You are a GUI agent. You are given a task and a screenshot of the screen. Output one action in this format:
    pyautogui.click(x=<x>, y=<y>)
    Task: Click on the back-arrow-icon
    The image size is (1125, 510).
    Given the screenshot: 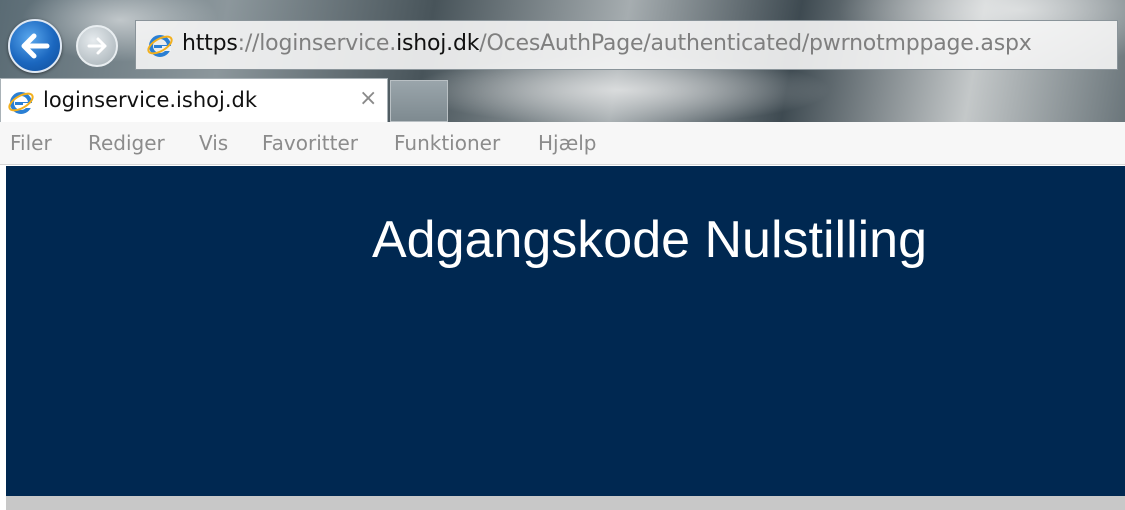 What is the action you would take?
    pyautogui.click(x=35, y=46)
    